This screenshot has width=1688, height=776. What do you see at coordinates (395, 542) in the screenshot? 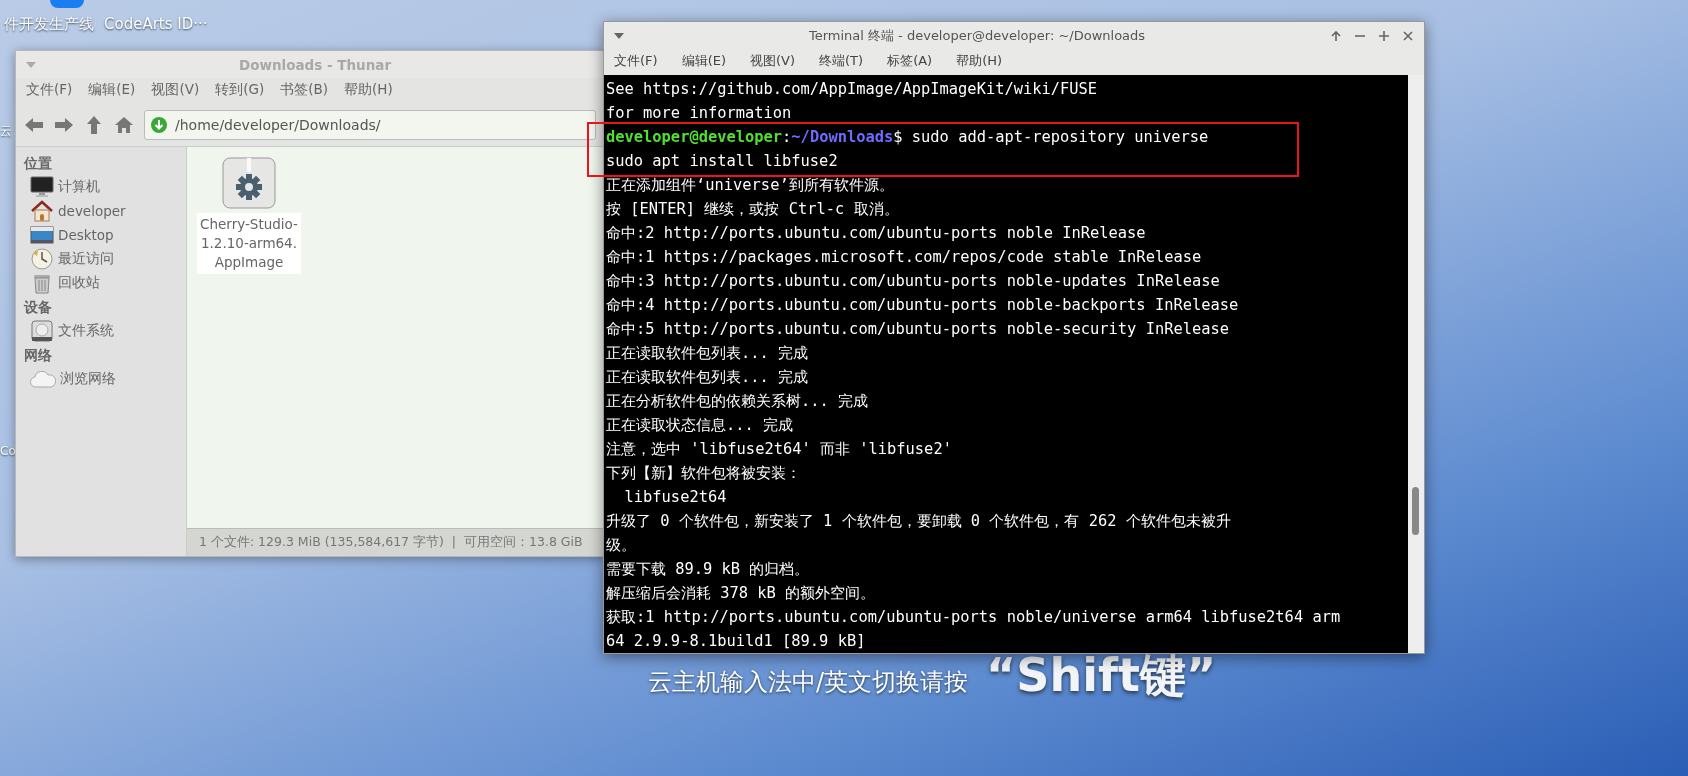
I see `status-bar: 1 个文件: 129.3 MiB (135,584,617 字节) | 可用空间：13.8 GiB` at bounding box center [395, 542].